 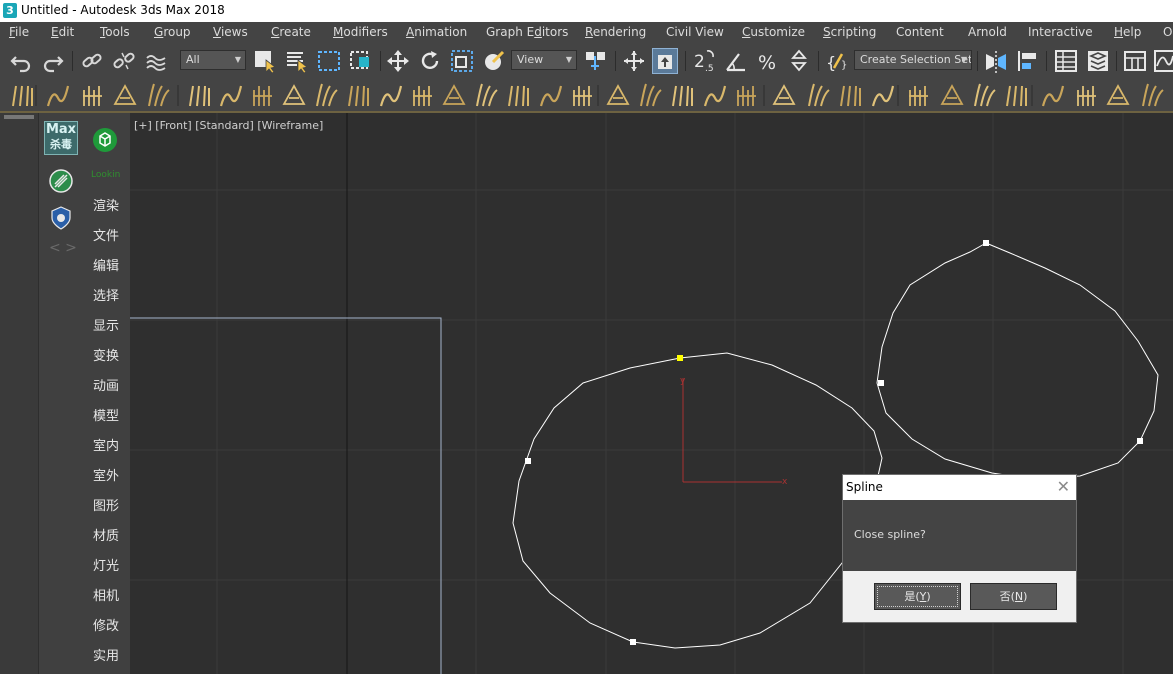 I want to click on keyboard-shortcut-override-icon, so click(x=665, y=61).